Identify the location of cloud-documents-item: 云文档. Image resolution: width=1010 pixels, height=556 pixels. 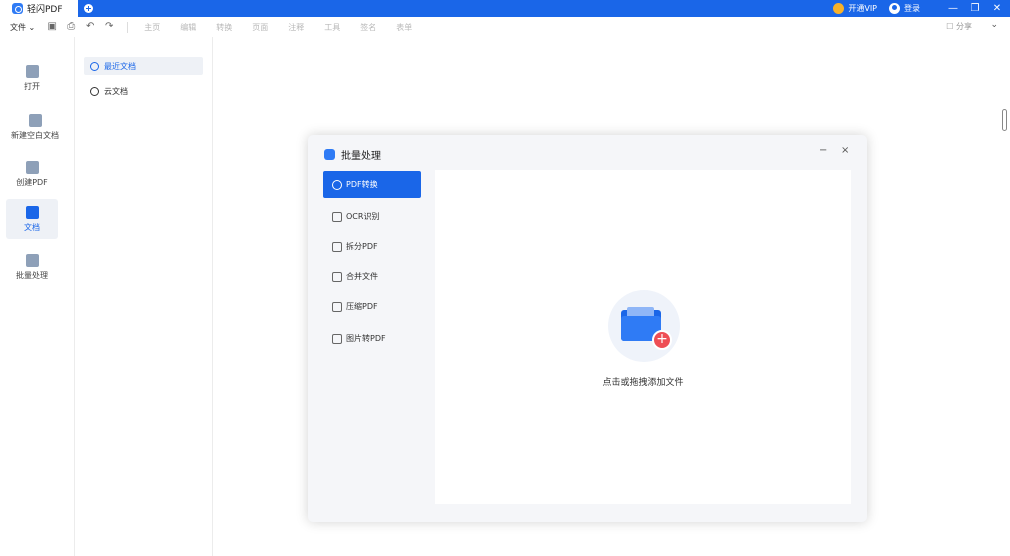
(143, 91).